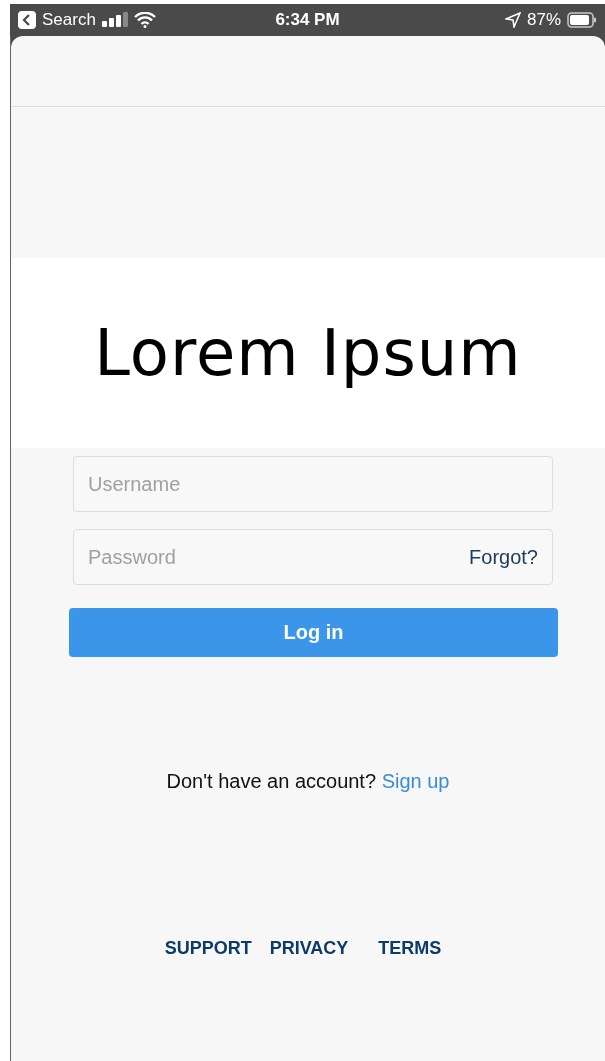 This screenshot has width=605, height=1061. What do you see at coordinates (543, 20) in the screenshot?
I see `battery-percent: 87%` at bounding box center [543, 20].